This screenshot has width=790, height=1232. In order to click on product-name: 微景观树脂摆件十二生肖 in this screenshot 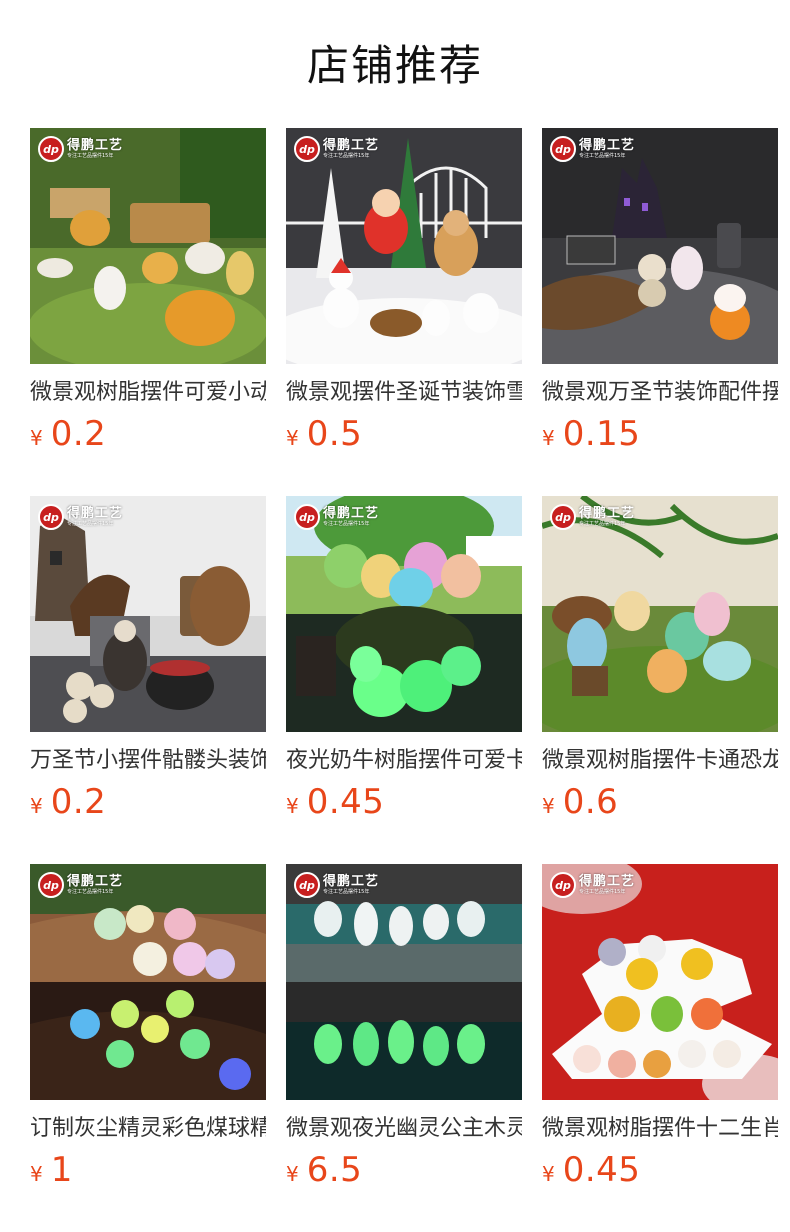, I will do `click(660, 1129)`.